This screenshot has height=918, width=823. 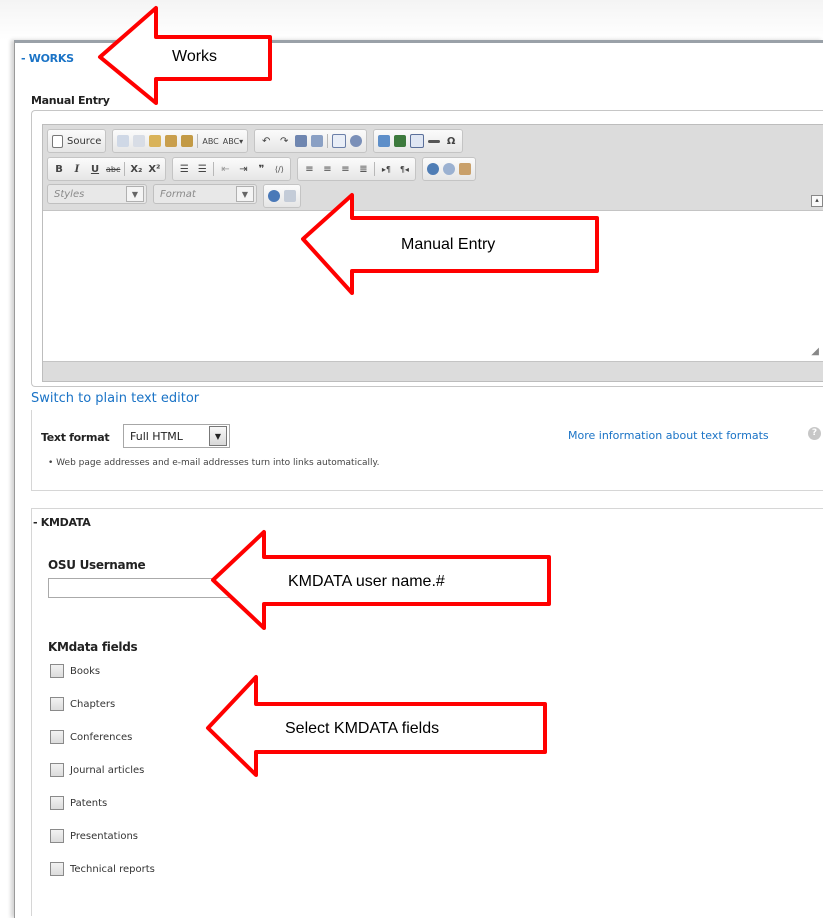 I want to click on annotation-manual-entry-label: Manual Entry, so click(x=448, y=244).